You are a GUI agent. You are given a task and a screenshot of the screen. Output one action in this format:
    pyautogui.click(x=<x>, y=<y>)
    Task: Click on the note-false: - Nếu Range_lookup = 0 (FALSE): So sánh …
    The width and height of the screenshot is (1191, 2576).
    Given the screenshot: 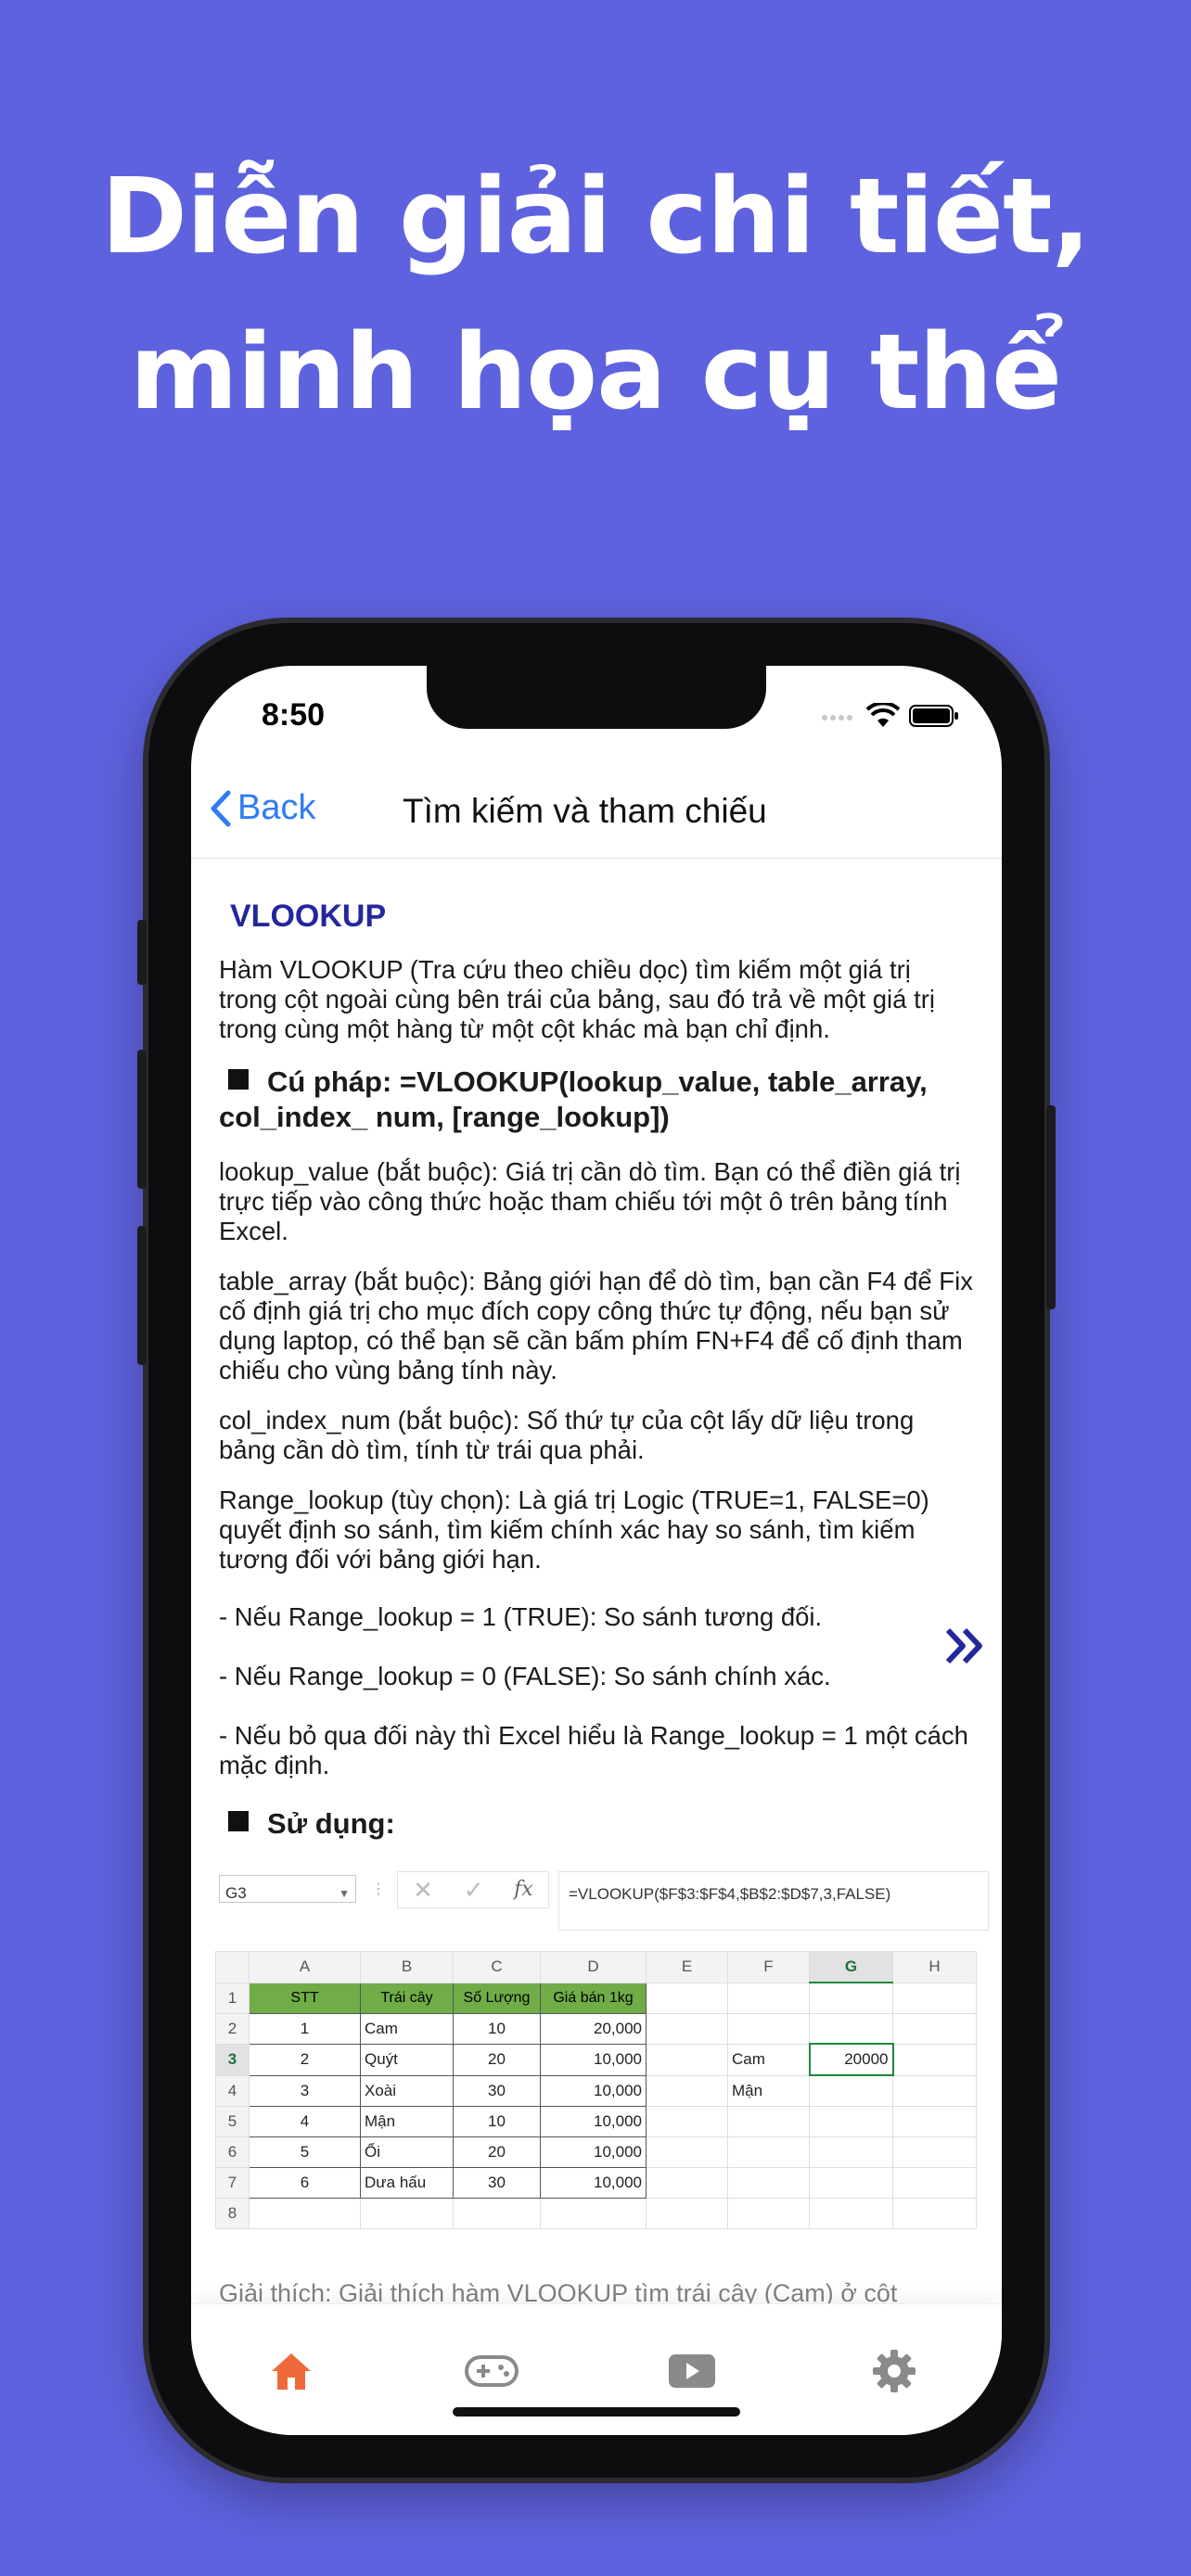 What is the action you would take?
    pyautogui.click(x=525, y=1676)
    